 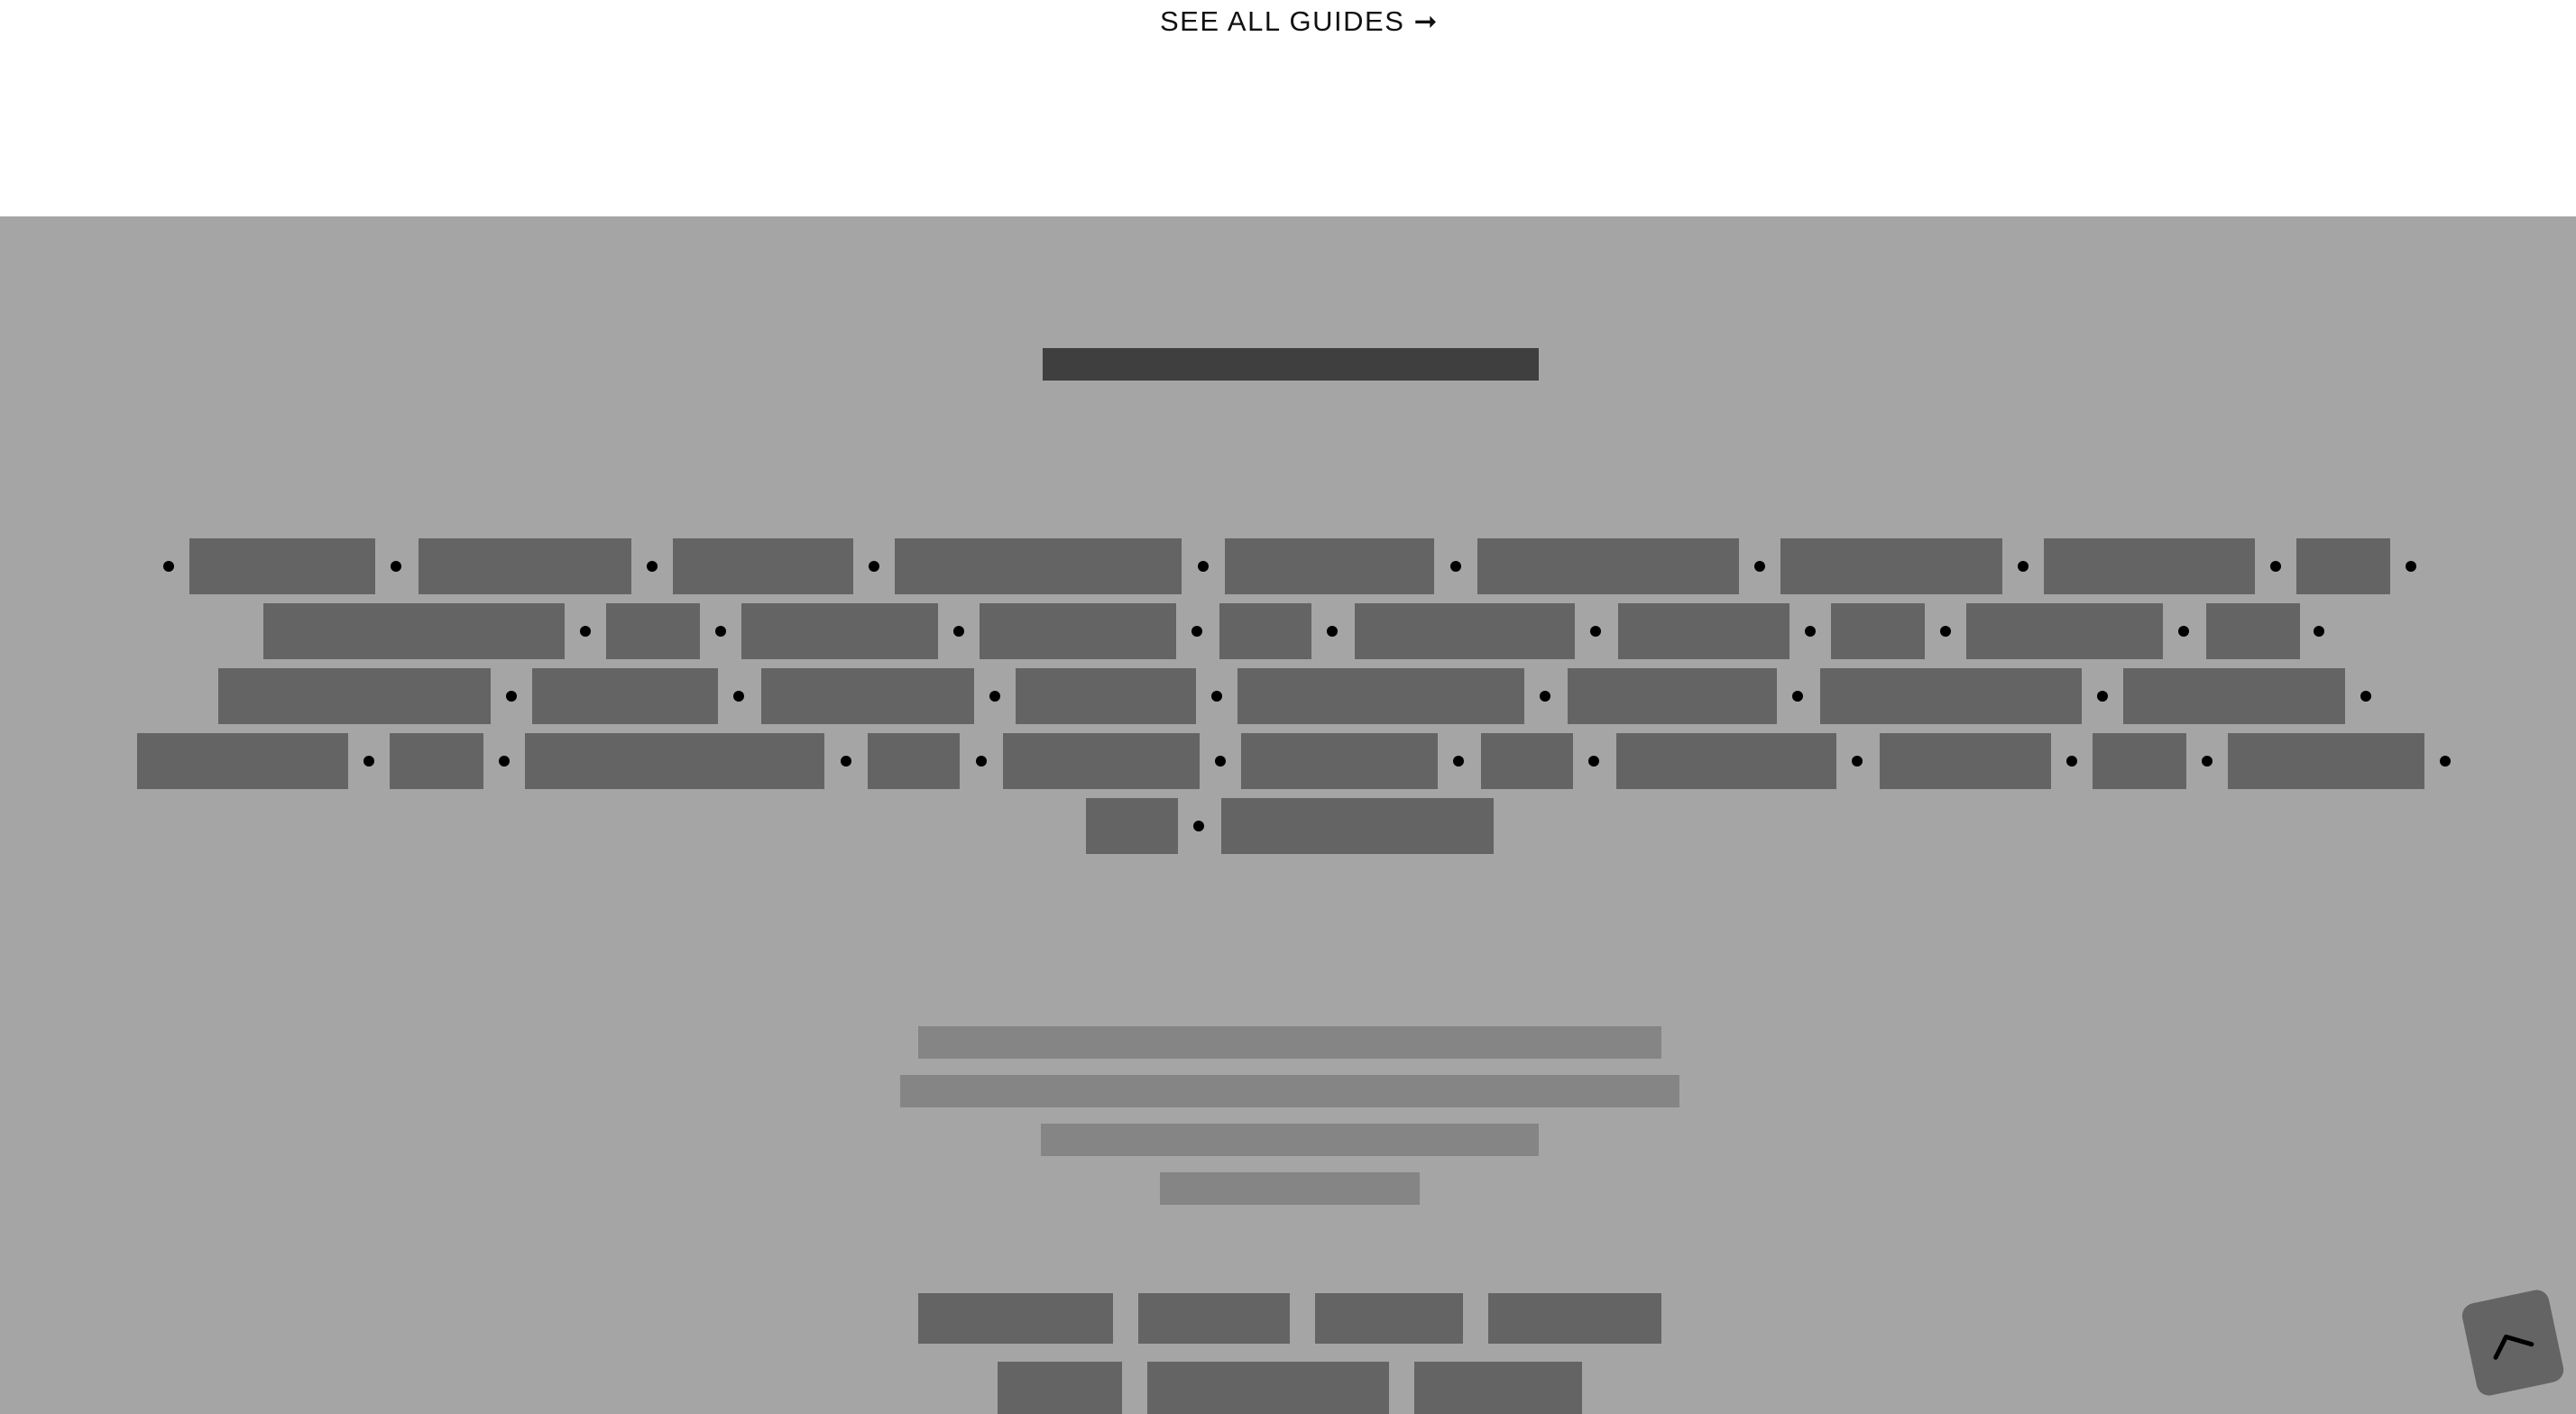 What do you see at coordinates (2514, 1347) in the screenshot?
I see `chevron-up-icon` at bounding box center [2514, 1347].